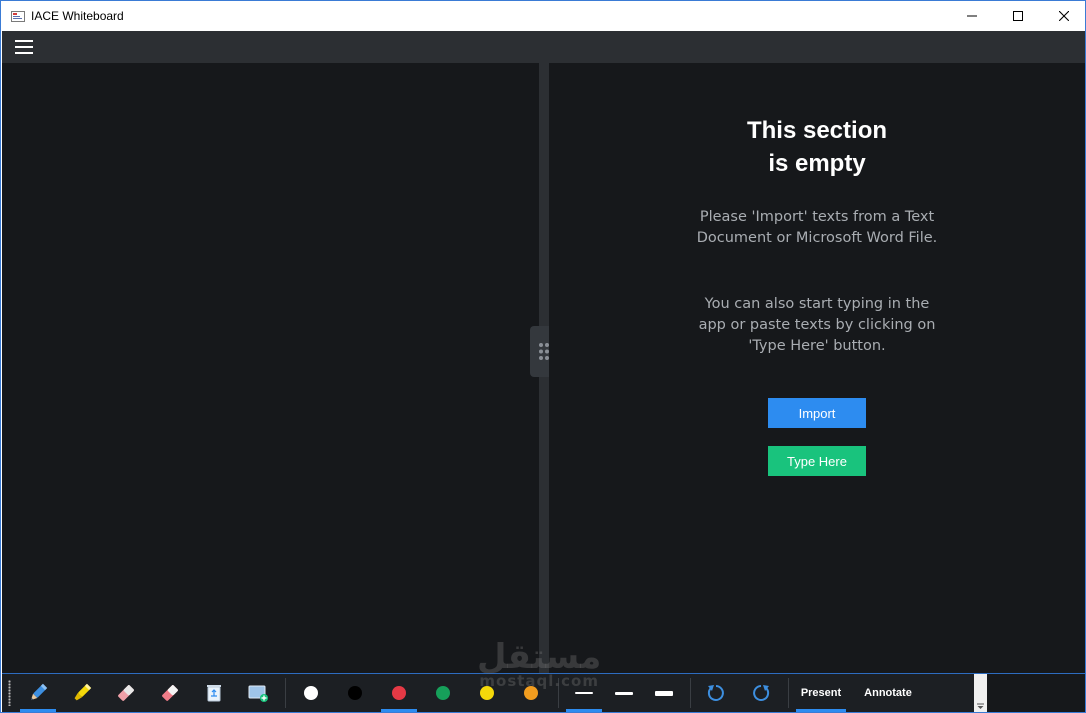 This screenshot has width=1086, height=713. I want to click on empty-title-line-2: is empty, so click(817, 163).